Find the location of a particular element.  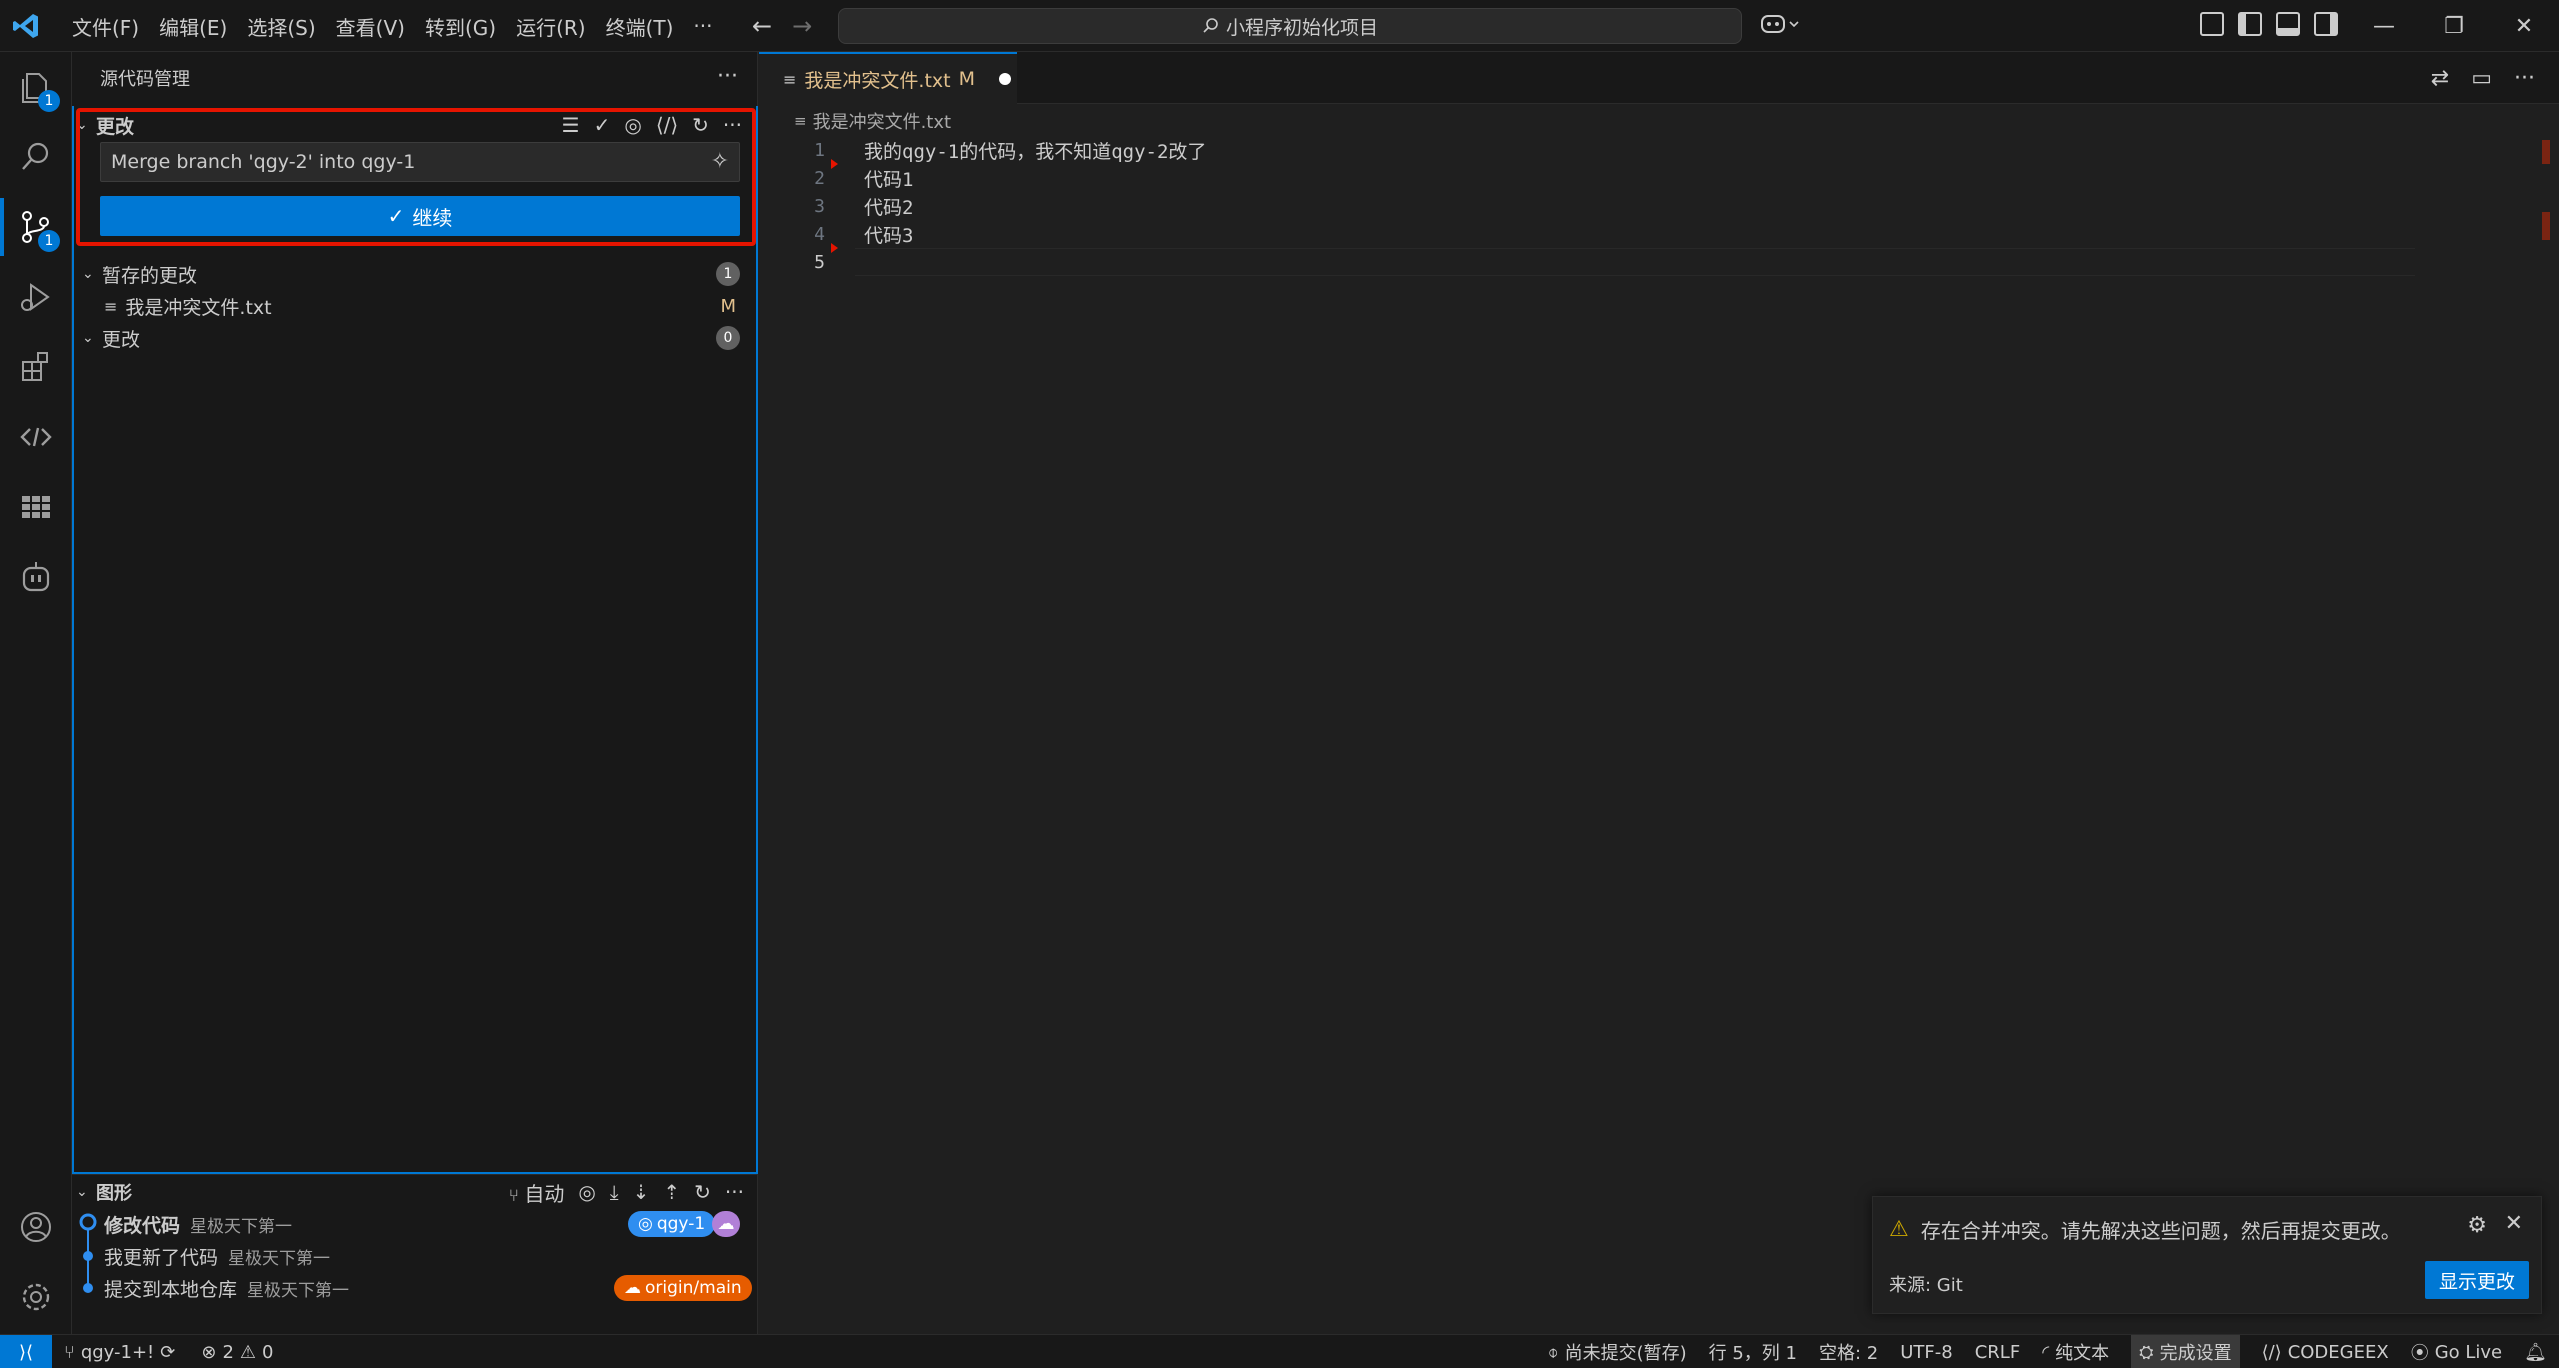

accounts-activity is located at coordinates (36, 1227).